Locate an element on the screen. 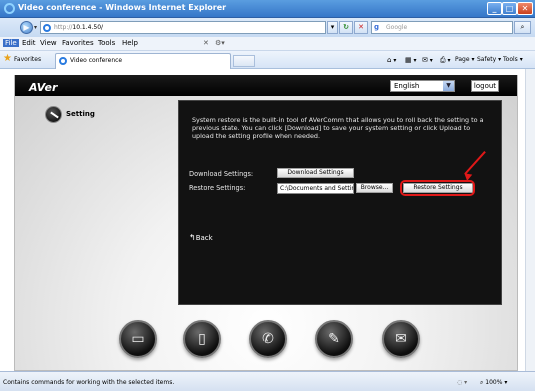 The height and width of the screenshot is (391, 535). app-header: AVer English ▼ logout is located at coordinates (266, 85).